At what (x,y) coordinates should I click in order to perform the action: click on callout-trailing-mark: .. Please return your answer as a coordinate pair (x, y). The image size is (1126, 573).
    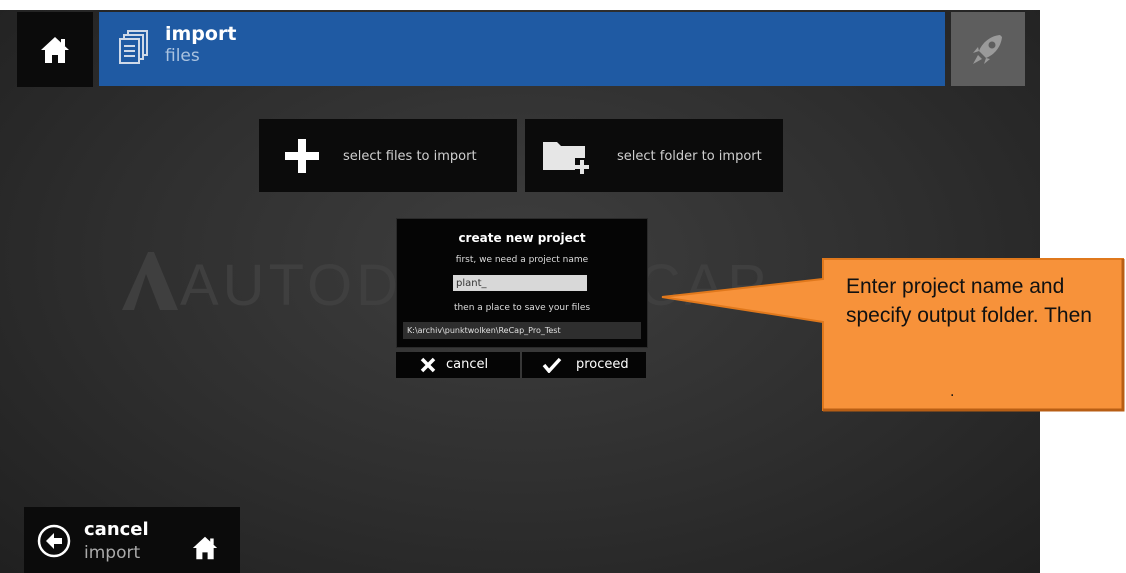
    Looking at the image, I should click on (952, 392).